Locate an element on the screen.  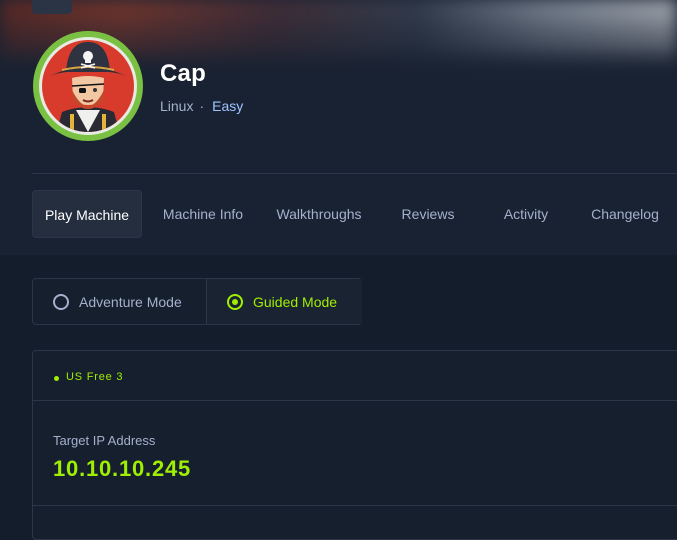
mode-selector: Adventure Mode Guided Mode is located at coordinates (197, 301).